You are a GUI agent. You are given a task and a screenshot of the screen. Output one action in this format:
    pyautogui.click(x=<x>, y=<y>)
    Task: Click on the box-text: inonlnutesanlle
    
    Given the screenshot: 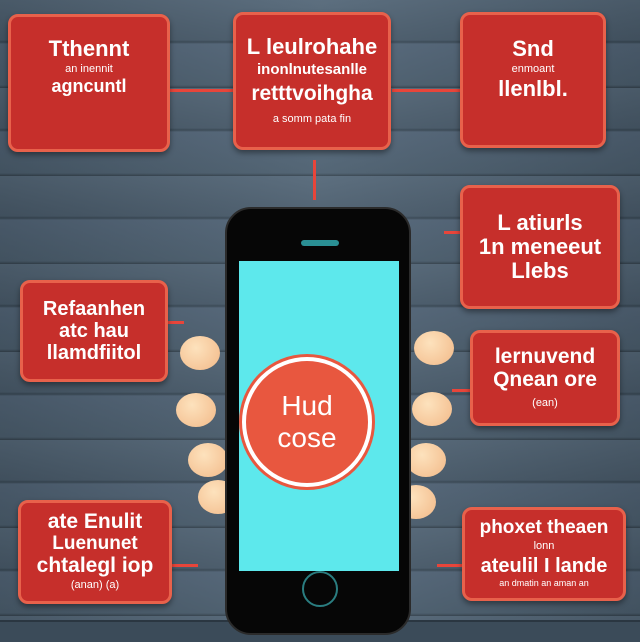 What is the action you would take?
    pyautogui.click(x=311, y=70)
    